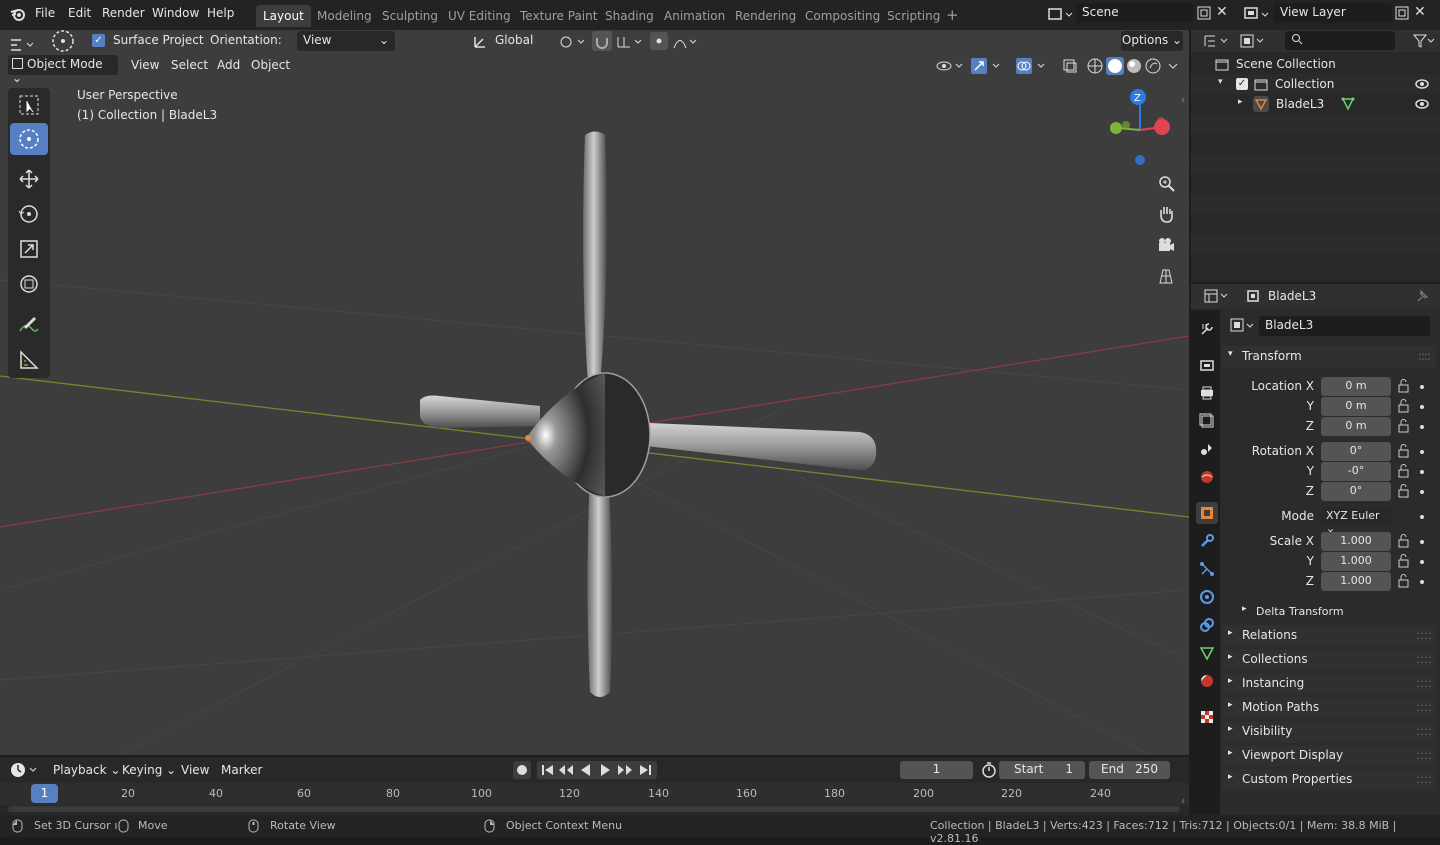  I want to click on jump-end-icon, so click(645, 770).